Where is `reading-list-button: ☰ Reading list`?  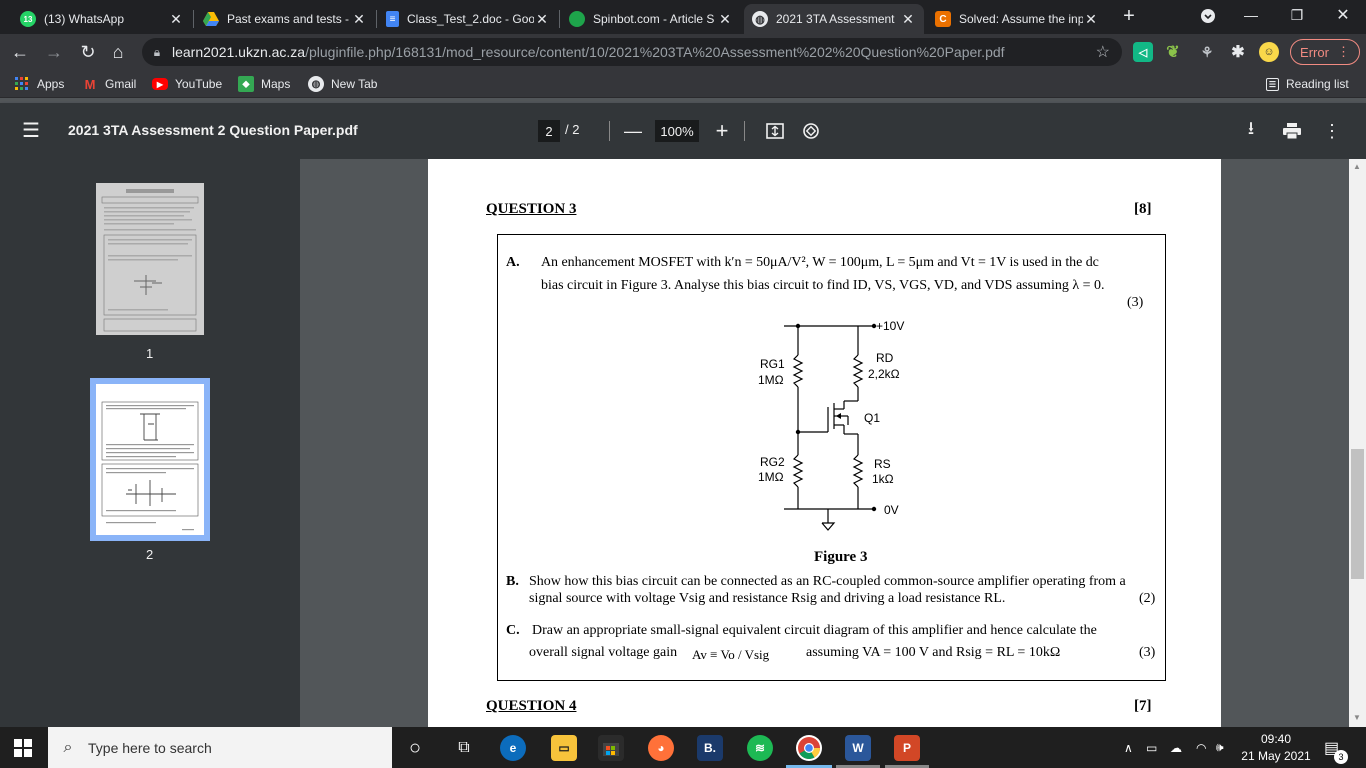 reading-list-button: ☰ Reading list is located at coordinates (1307, 84).